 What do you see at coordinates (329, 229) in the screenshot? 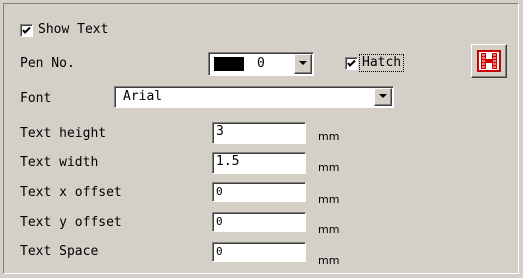
I see `text-y-offset-unit: mm` at bounding box center [329, 229].